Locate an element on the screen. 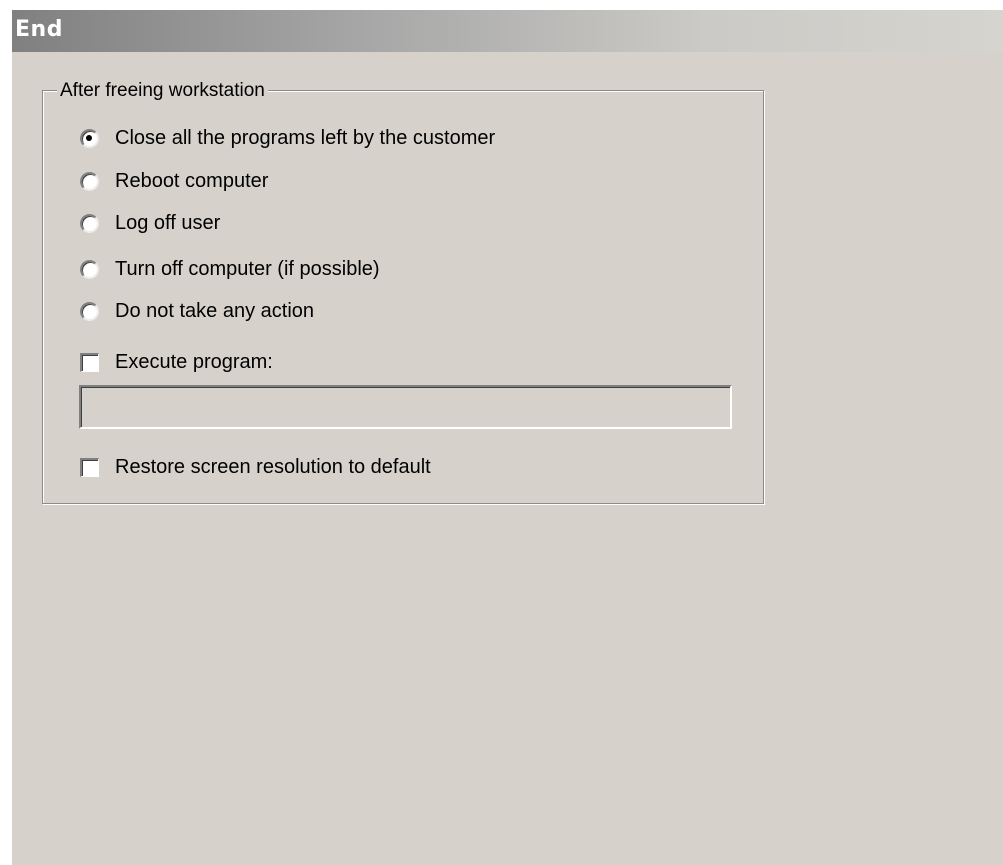 The width and height of the screenshot is (1003, 865). group-legend: After freeing workstation is located at coordinates (162, 91).